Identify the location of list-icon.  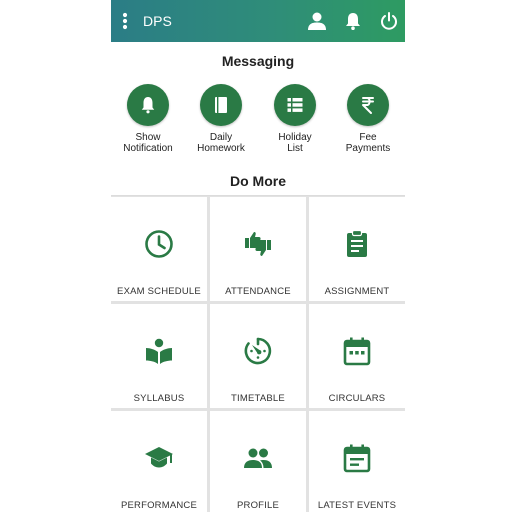
(295, 105).